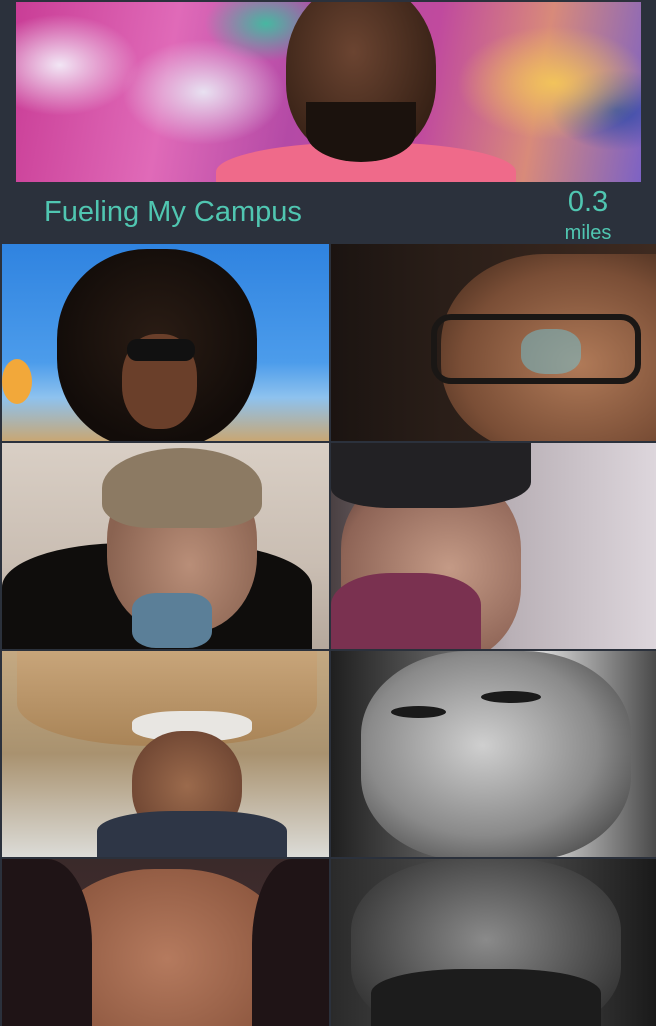 The height and width of the screenshot is (1026, 656). What do you see at coordinates (173, 212) in the screenshot?
I see `card-title: Fueling My Campus` at bounding box center [173, 212].